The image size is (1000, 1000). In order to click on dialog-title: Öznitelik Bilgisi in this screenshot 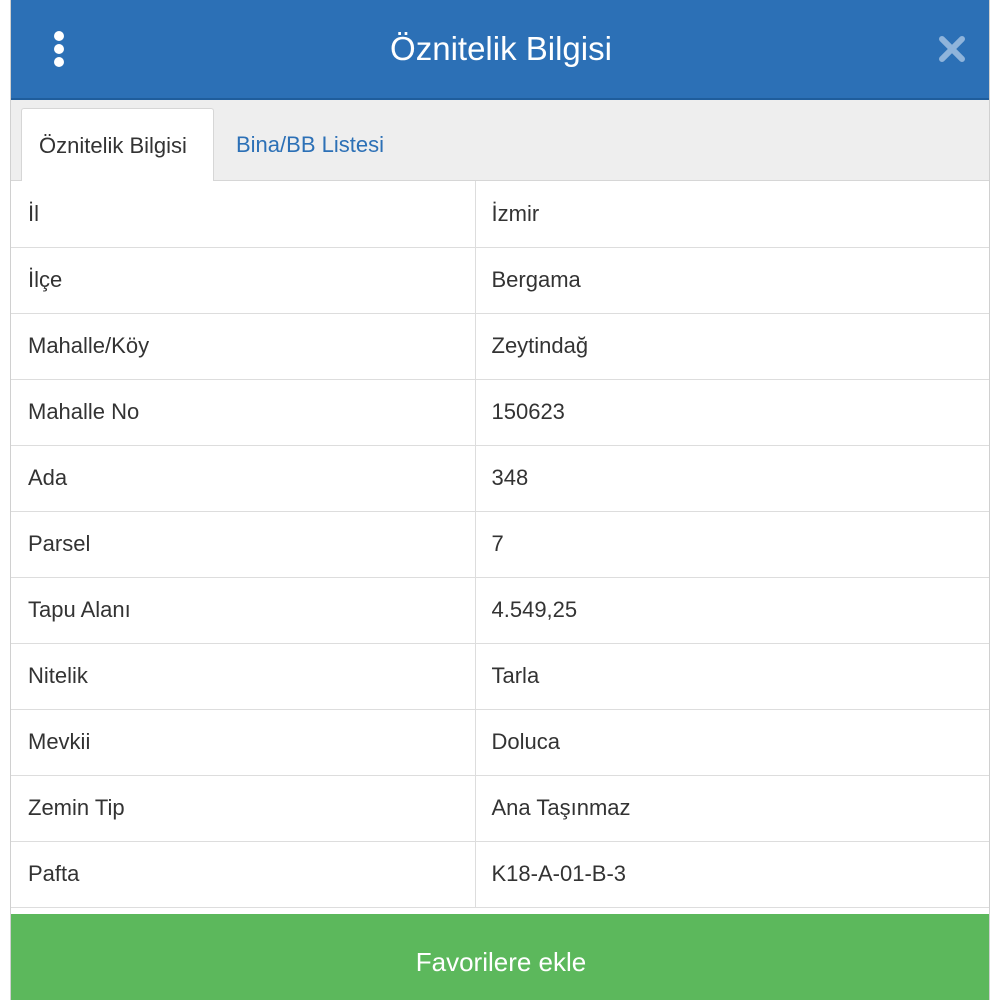, I will do `click(501, 48)`.